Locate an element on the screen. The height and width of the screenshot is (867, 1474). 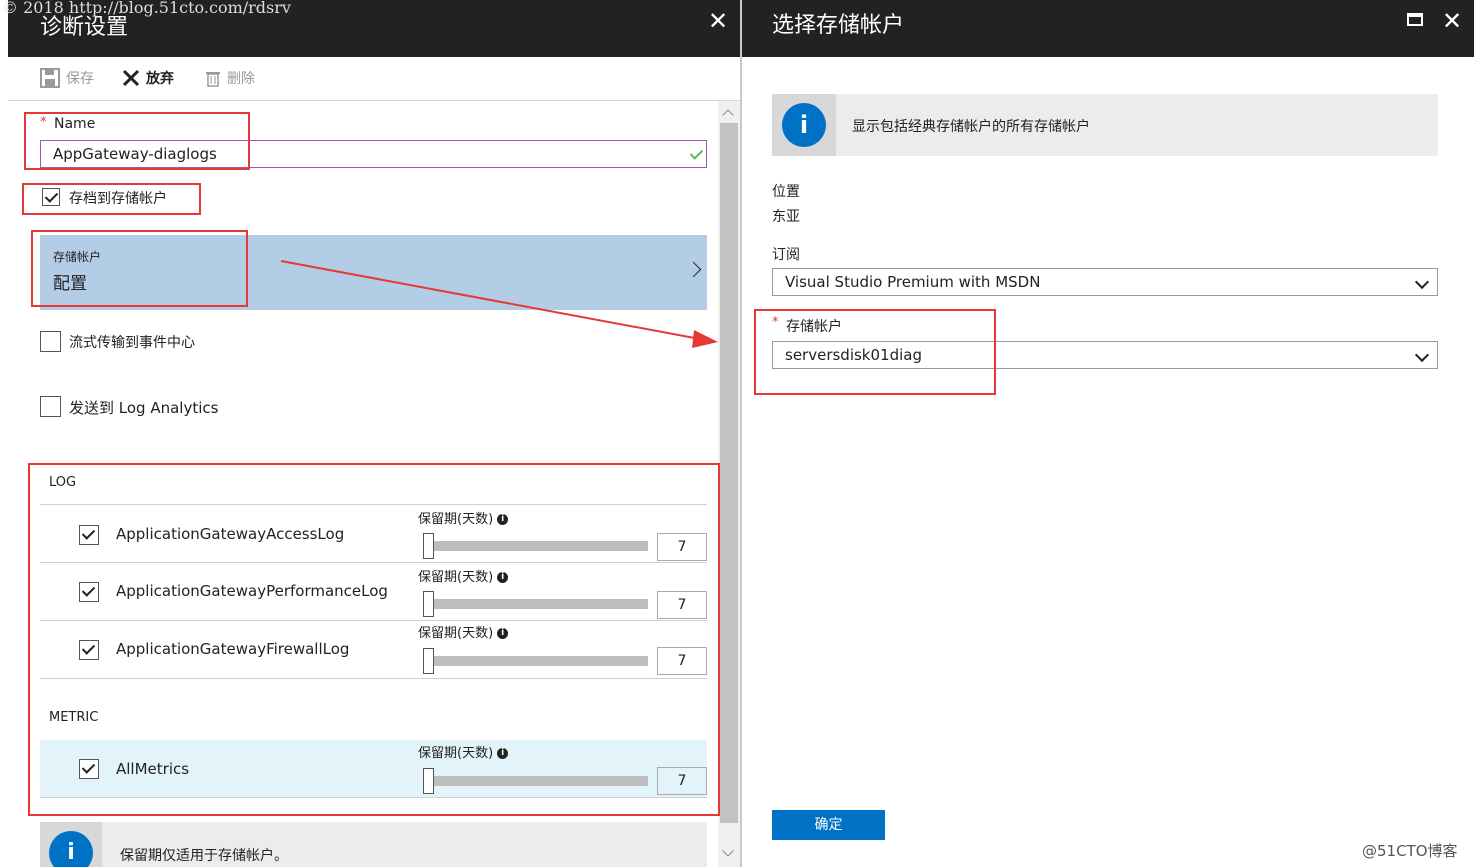
metric-row: AllMetrics 保留期(天数) i 7 is located at coordinates (373, 768).